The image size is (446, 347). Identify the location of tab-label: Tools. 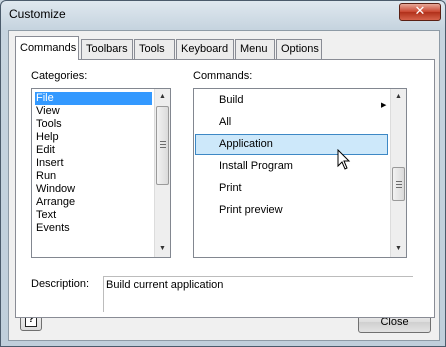
(152, 49).